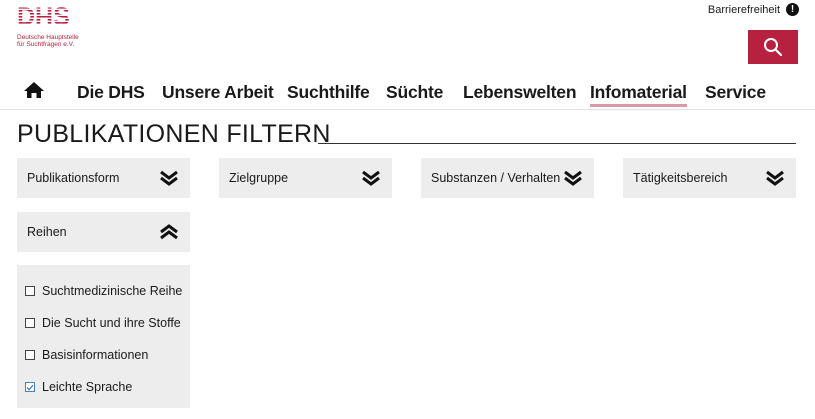  I want to click on nav-item-service: Service, so click(735, 92).